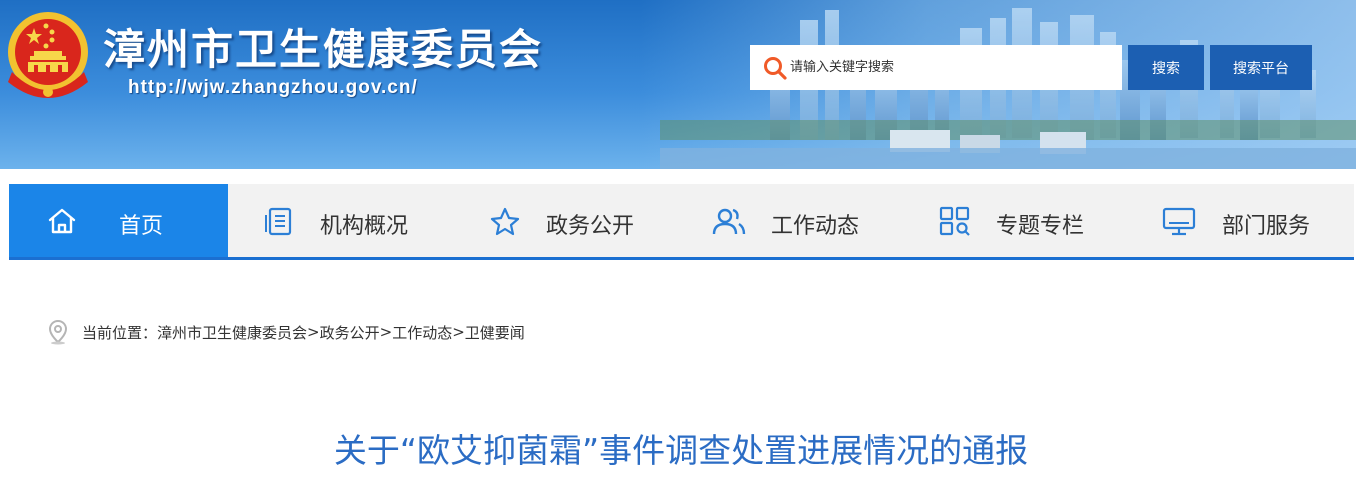 This screenshot has width=1356, height=502. I want to click on monitor-icon, so click(1179, 221).